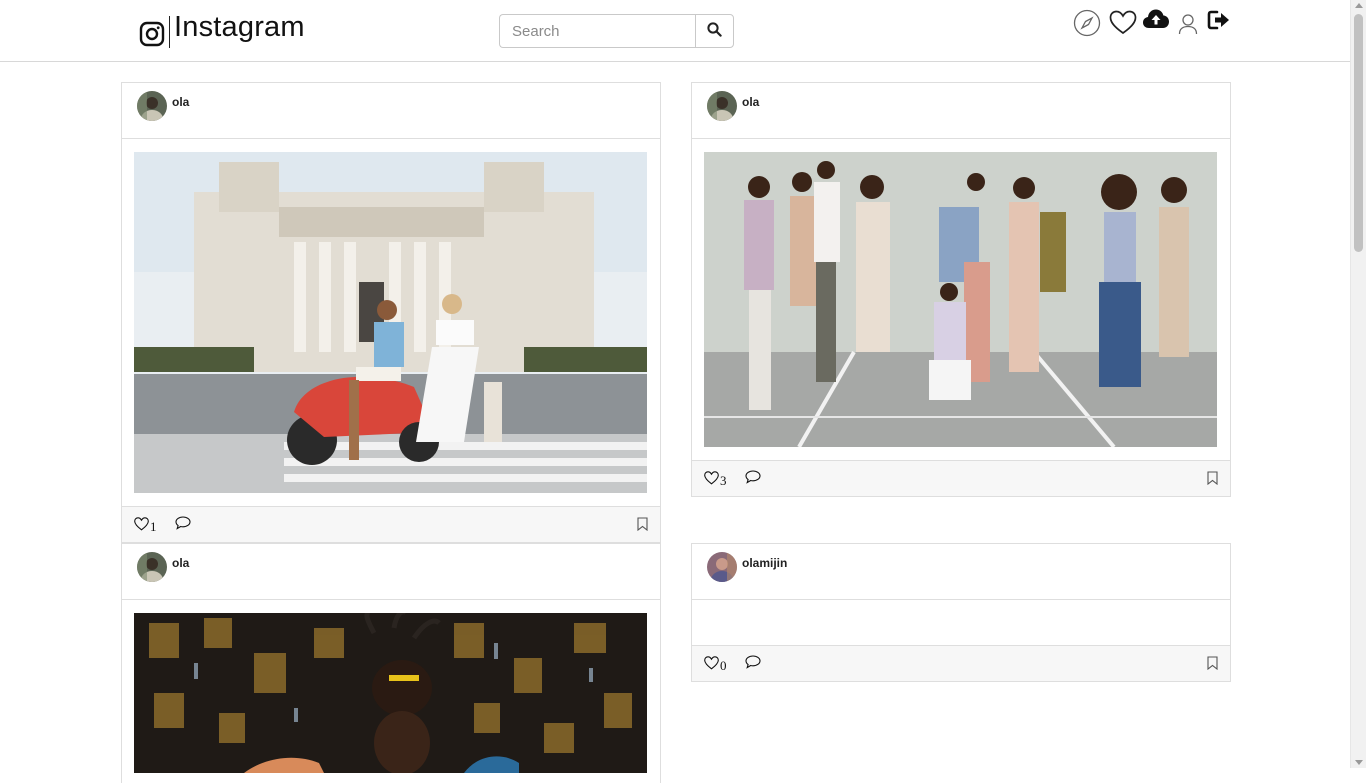 This screenshot has height=783, width=1366. I want to click on scroll-down-arrow, so click(1359, 762).